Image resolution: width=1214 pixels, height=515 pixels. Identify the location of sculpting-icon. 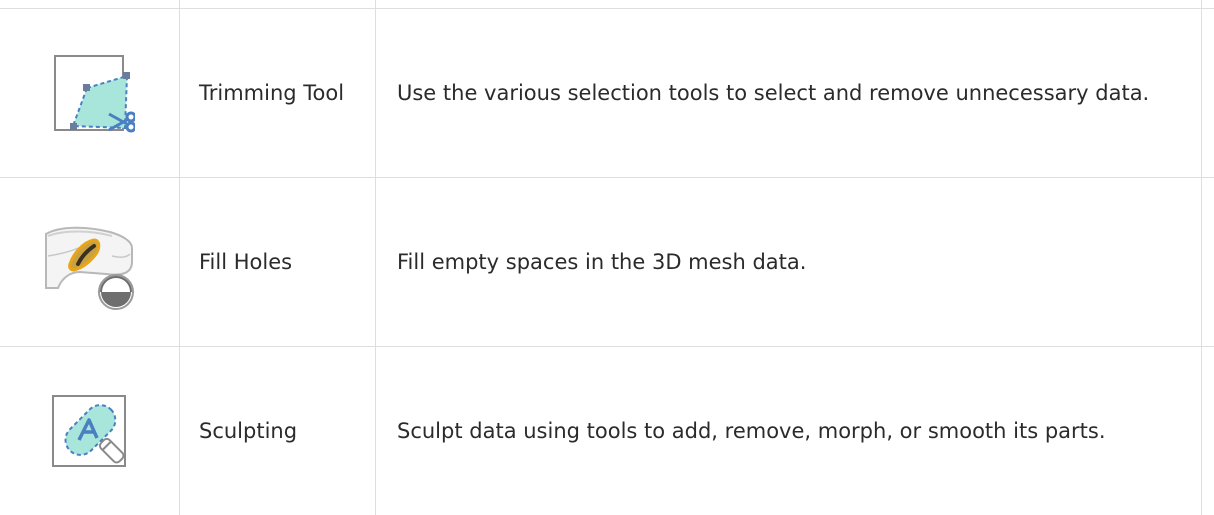
(90, 431).